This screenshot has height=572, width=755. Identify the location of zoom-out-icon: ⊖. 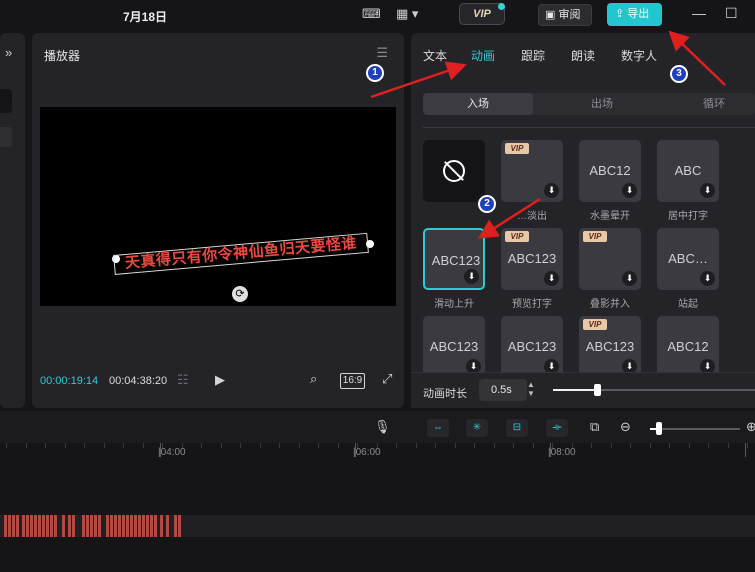
(625, 427).